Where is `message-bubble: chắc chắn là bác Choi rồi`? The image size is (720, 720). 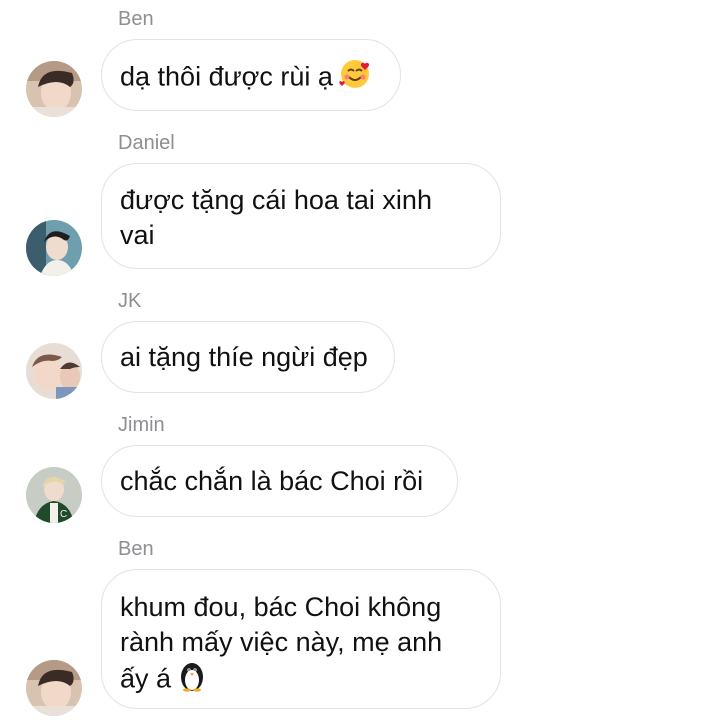
message-bubble: chắc chắn là bác Choi rồi is located at coordinates (279, 481).